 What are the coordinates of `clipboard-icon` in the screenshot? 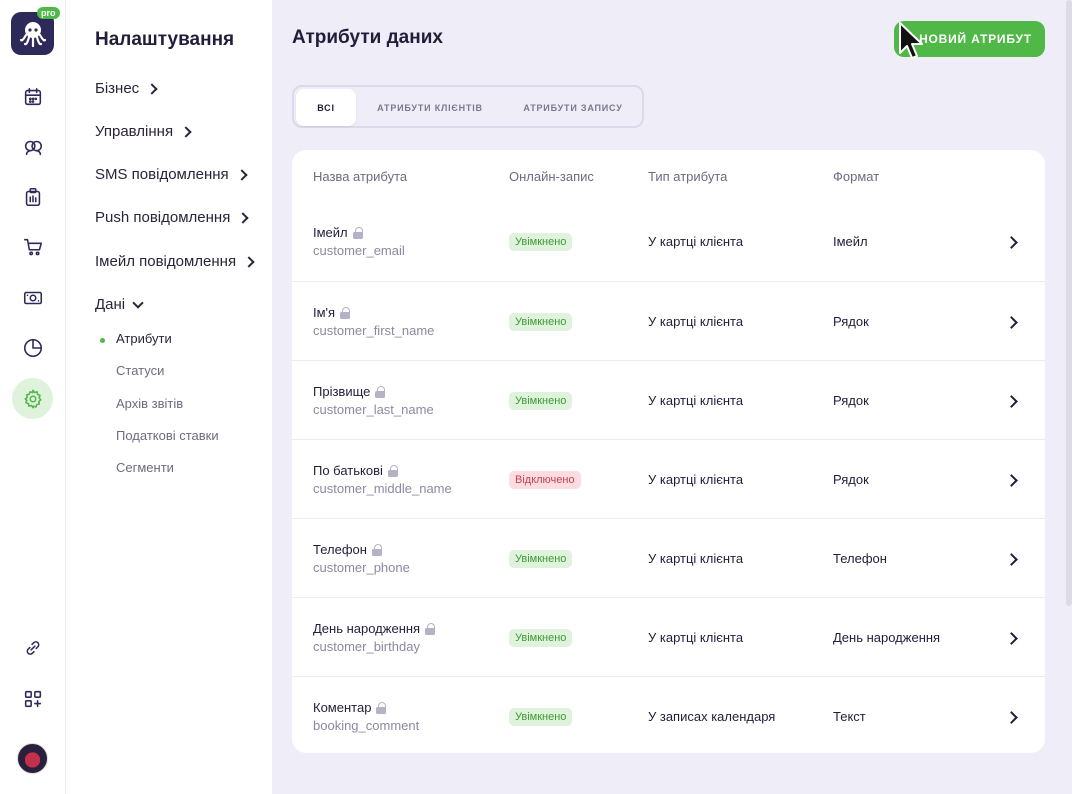 It's located at (32, 196).